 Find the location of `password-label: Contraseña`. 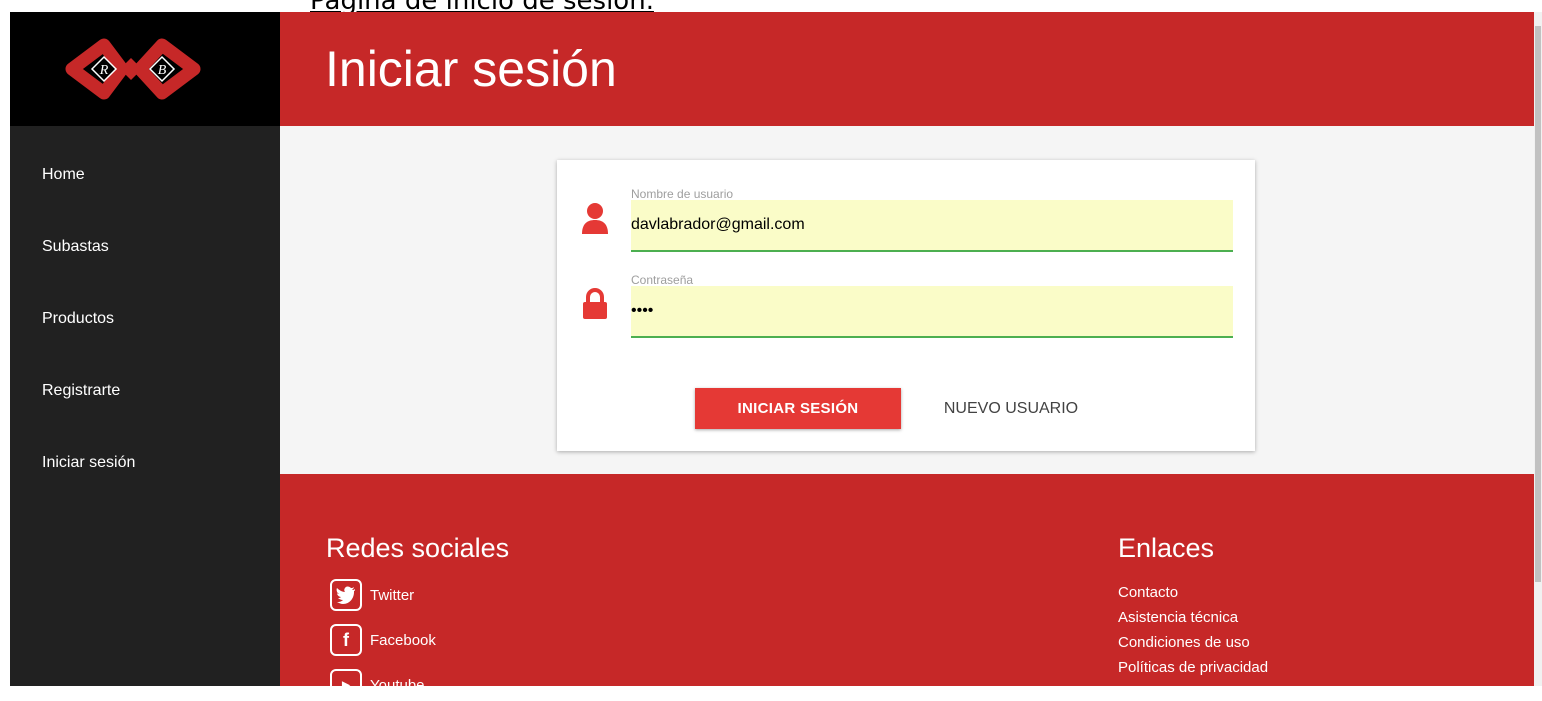

password-label: Contraseña is located at coordinates (662, 280).